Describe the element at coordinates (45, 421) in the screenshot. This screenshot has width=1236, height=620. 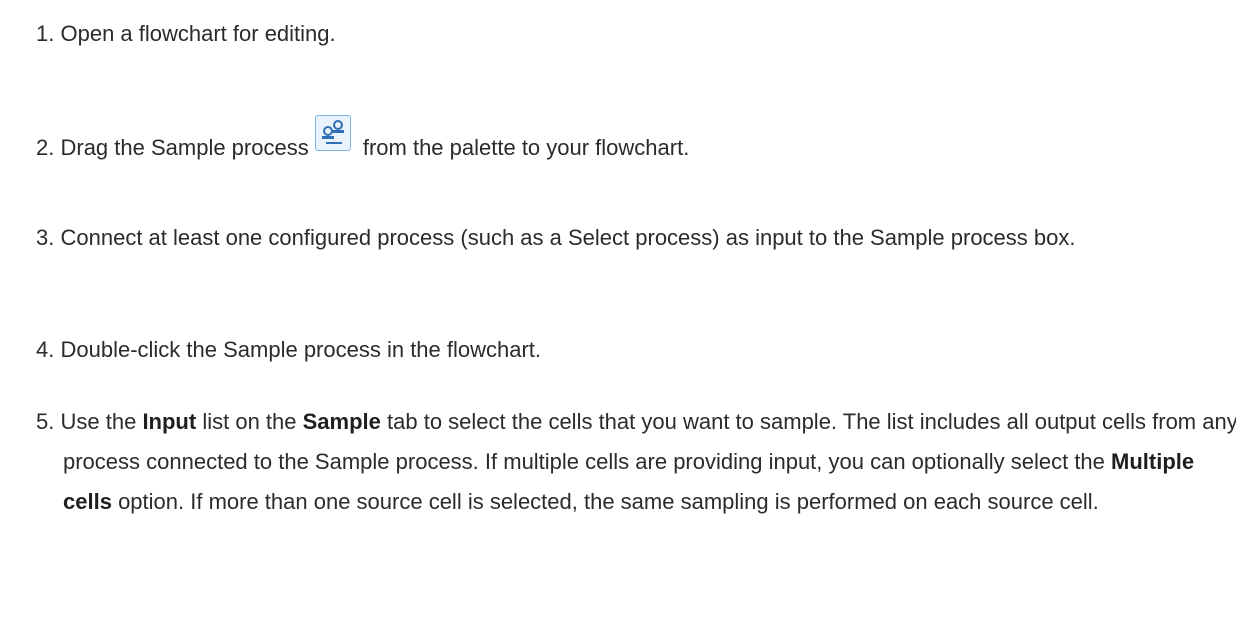
I see `step-number: 5.` at that location.